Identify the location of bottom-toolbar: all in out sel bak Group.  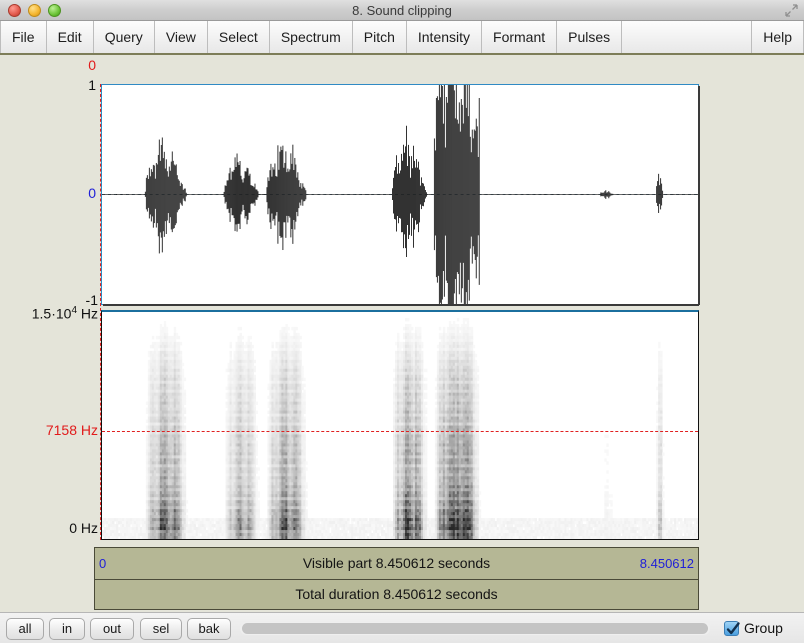
(402, 627).